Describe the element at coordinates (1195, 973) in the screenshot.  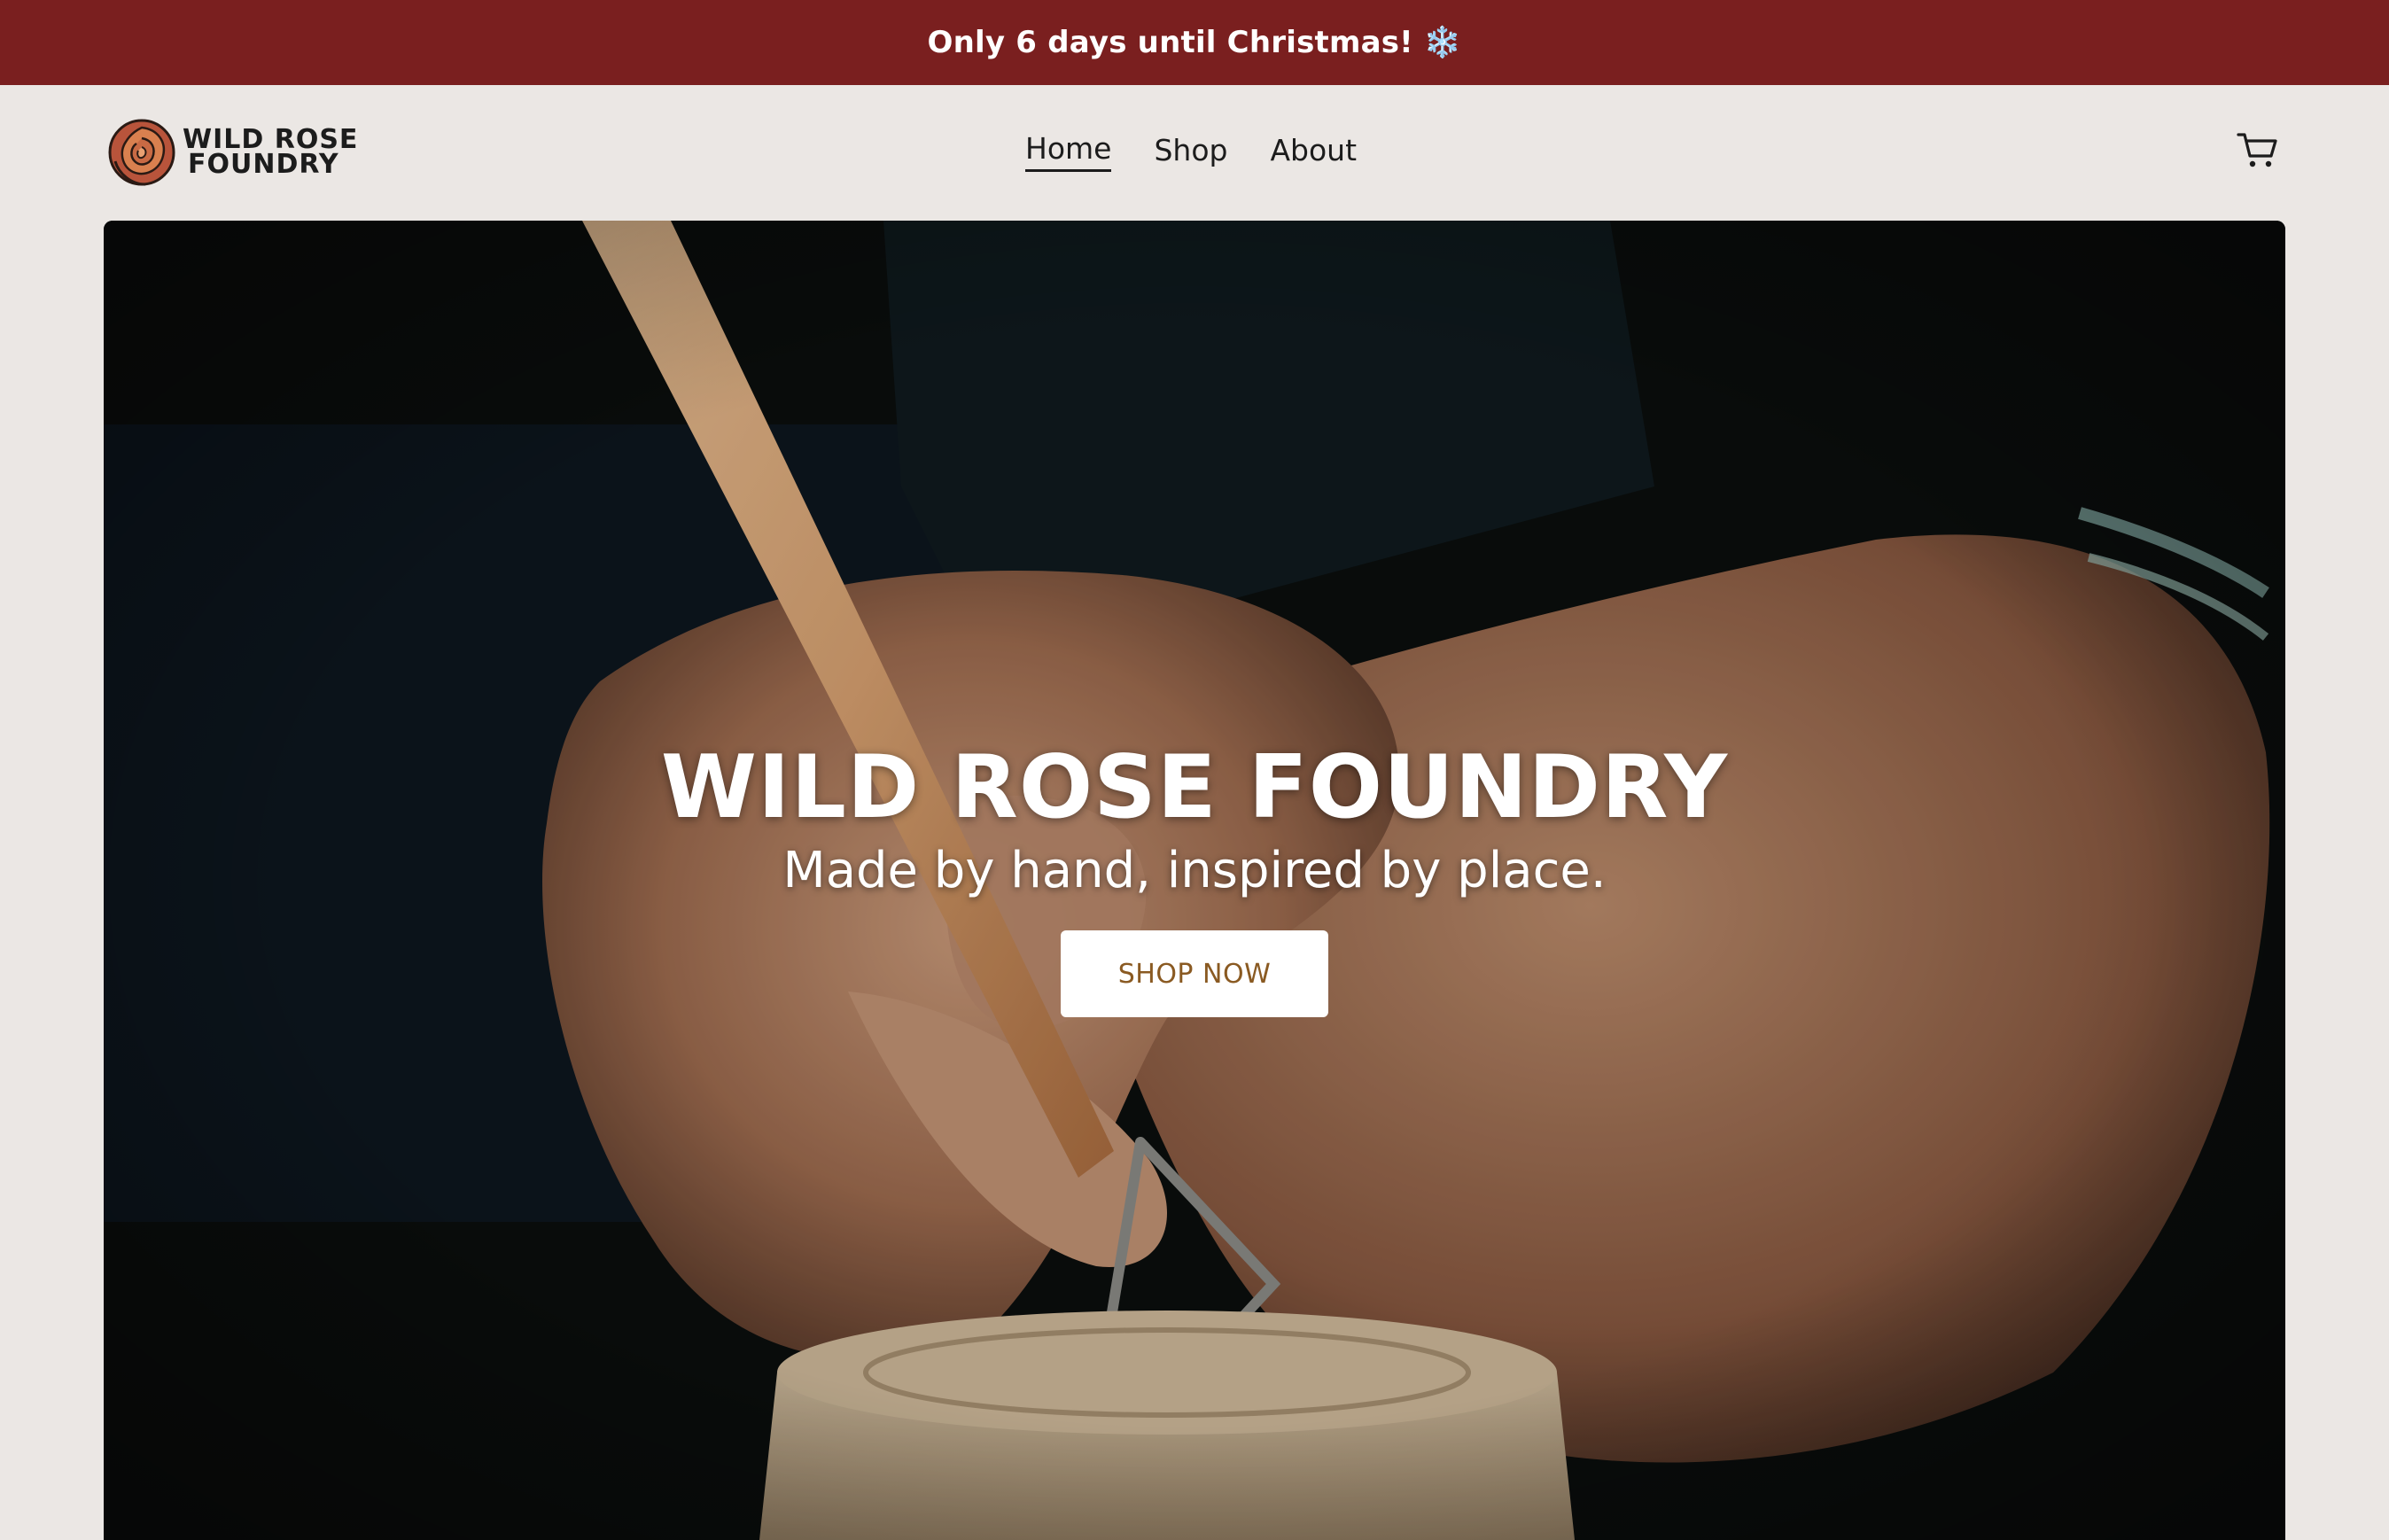
I see `shop-now-button: SHOP NOW` at that location.